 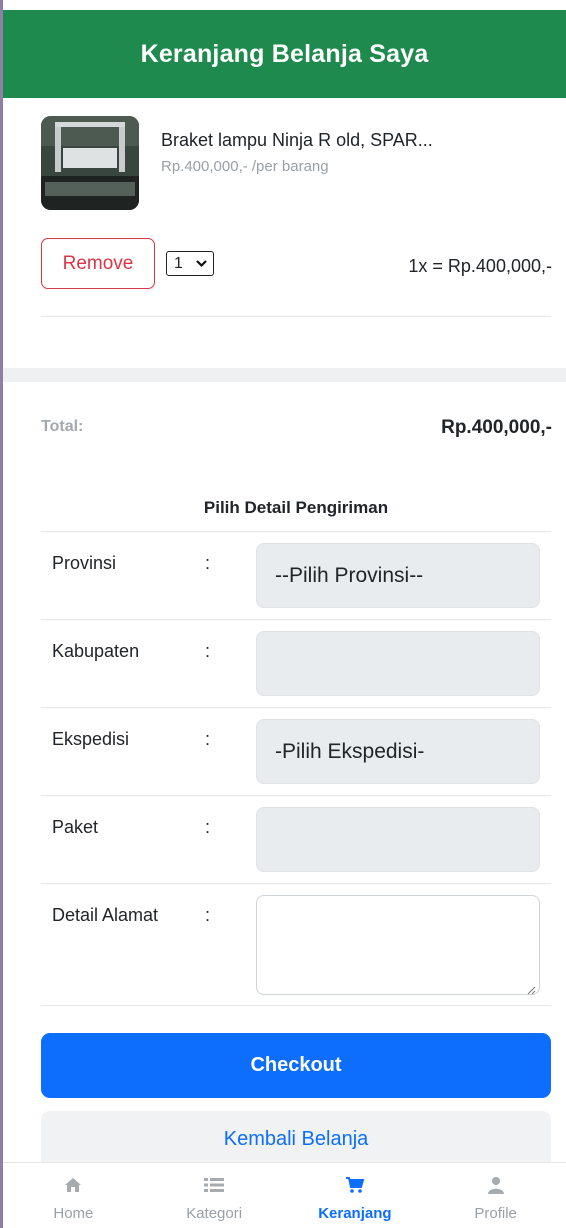 I want to click on nav-label-kategori: Kategori, so click(x=214, y=1213).